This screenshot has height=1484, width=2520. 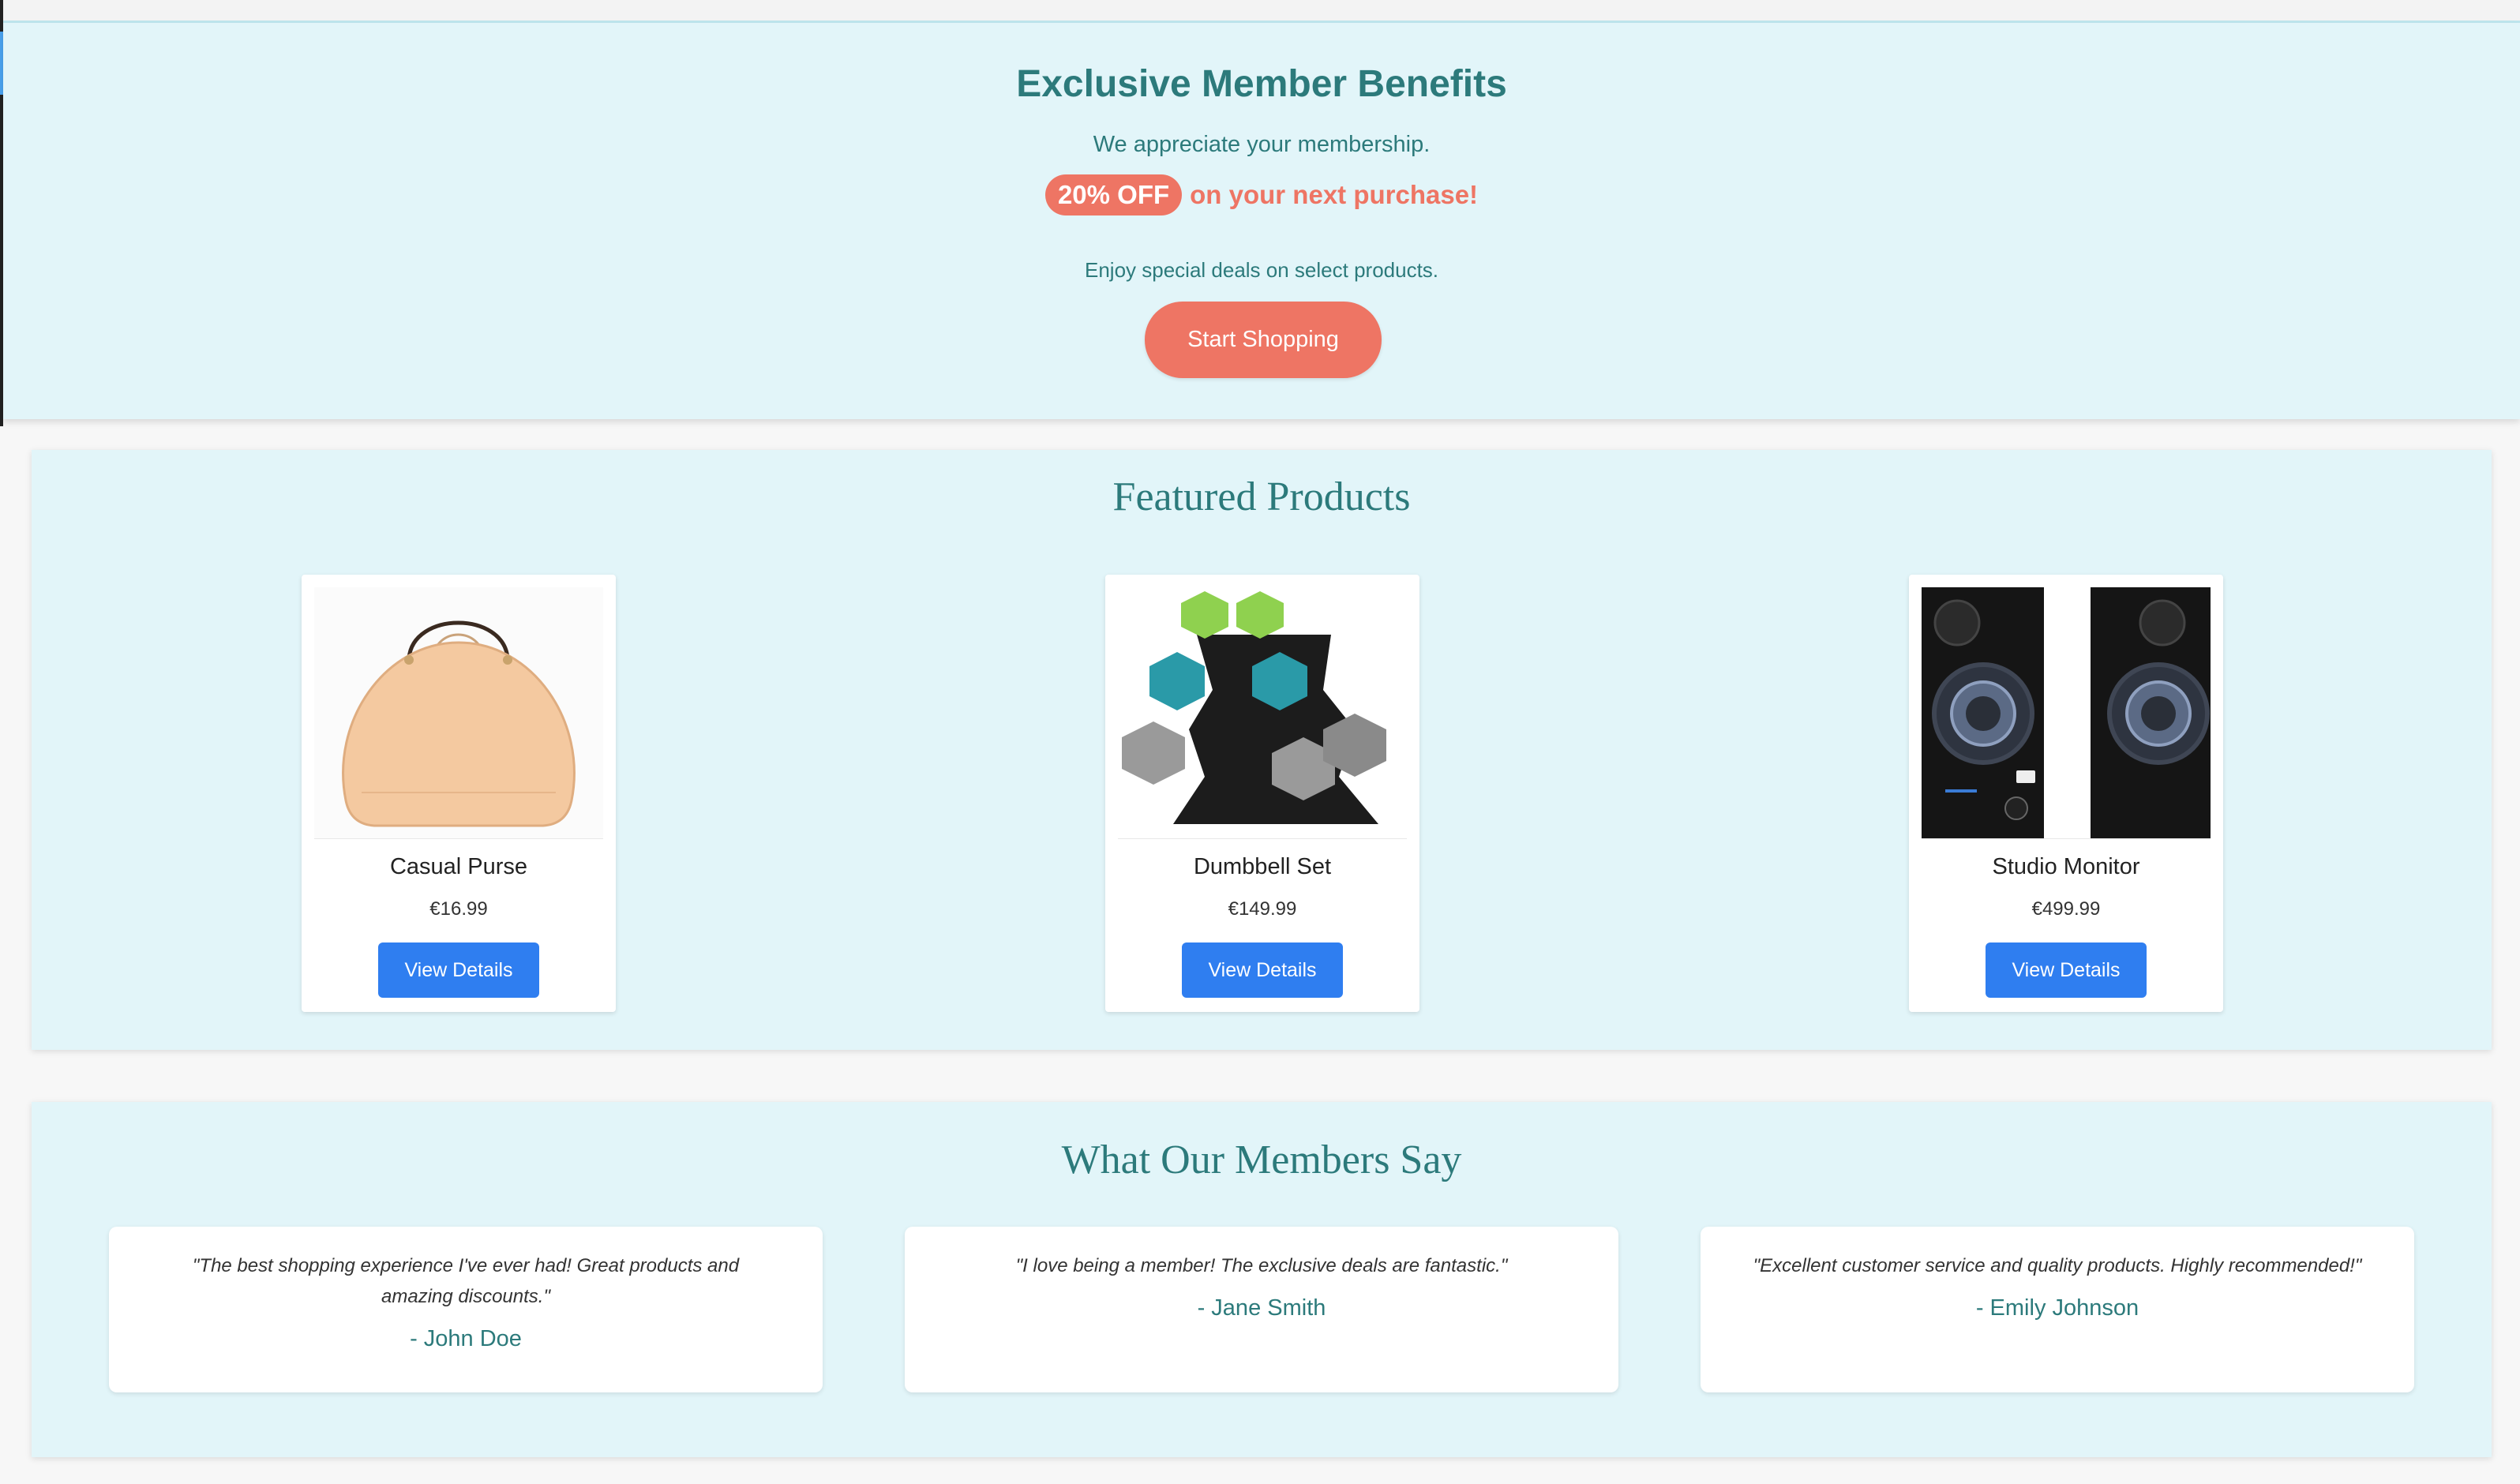 What do you see at coordinates (1113, 194) in the screenshot?
I see `discount-badge: 20% OFF` at bounding box center [1113, 194].